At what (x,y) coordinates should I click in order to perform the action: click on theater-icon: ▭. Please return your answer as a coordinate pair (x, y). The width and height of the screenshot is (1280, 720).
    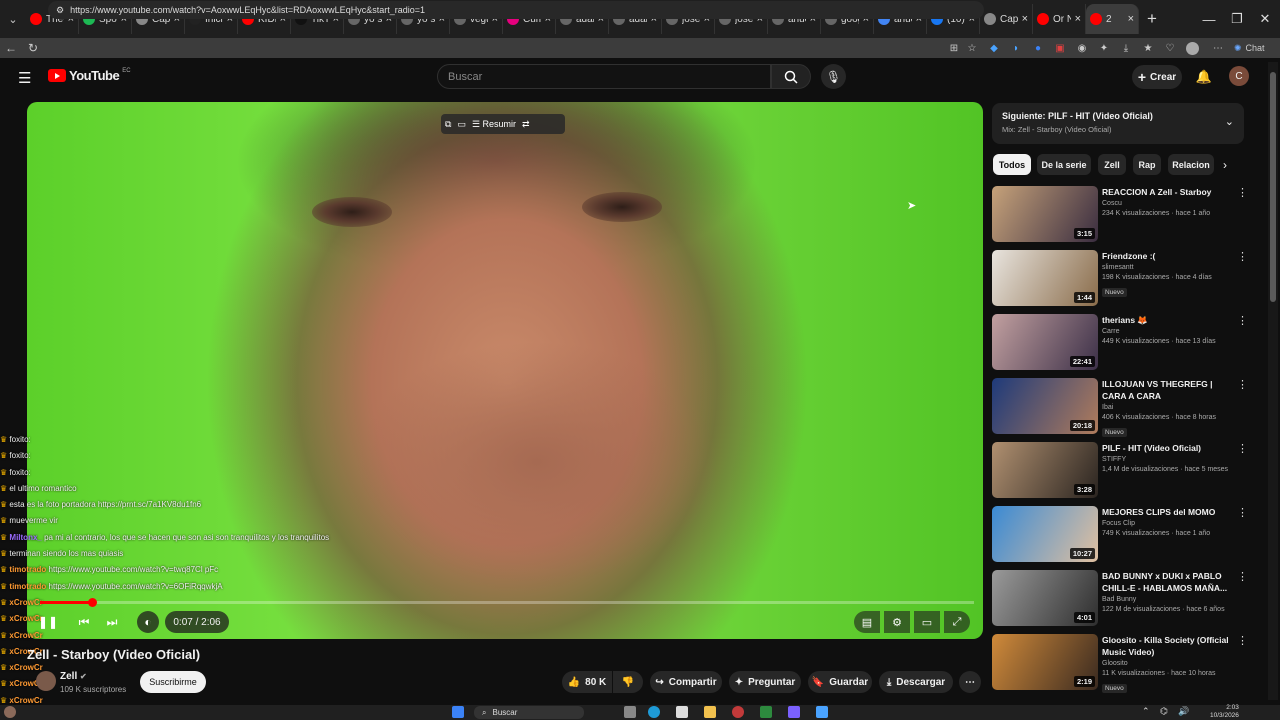
    Looking at the image, I should click on (461, 124).